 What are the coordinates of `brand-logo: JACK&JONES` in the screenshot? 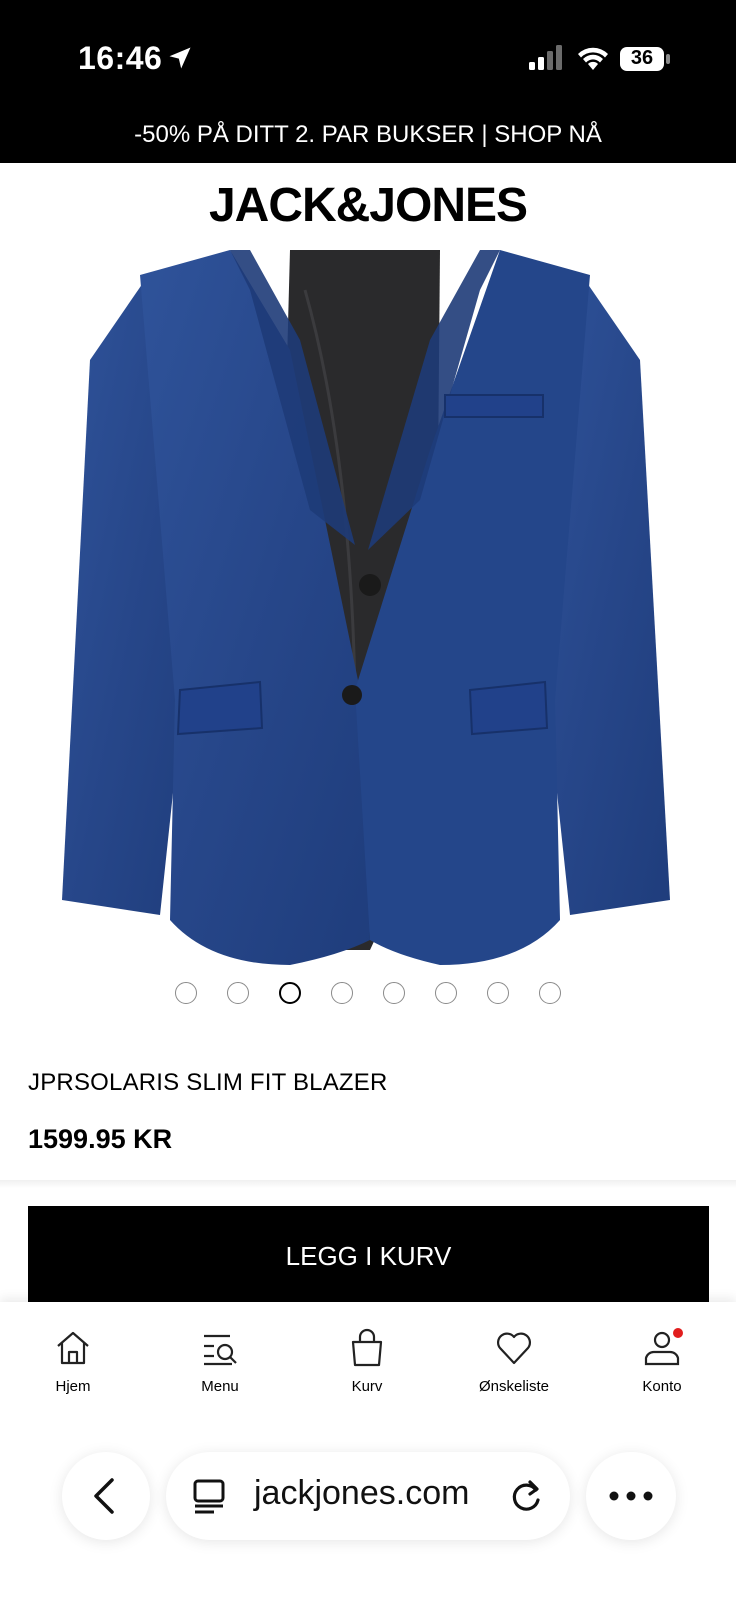 It's located at (368, 205).